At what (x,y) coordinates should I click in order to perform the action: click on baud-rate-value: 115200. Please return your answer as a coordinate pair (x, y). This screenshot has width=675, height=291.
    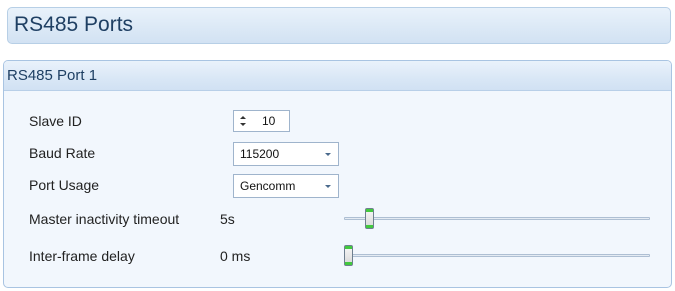
    Looking at the image, I should click on (260, 154).